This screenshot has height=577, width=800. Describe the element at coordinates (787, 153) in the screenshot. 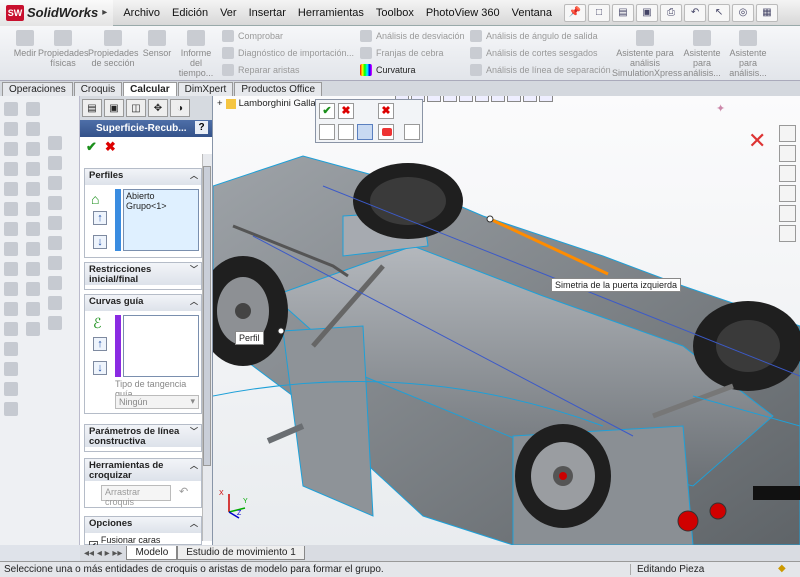

I see `library-icon` at that location.